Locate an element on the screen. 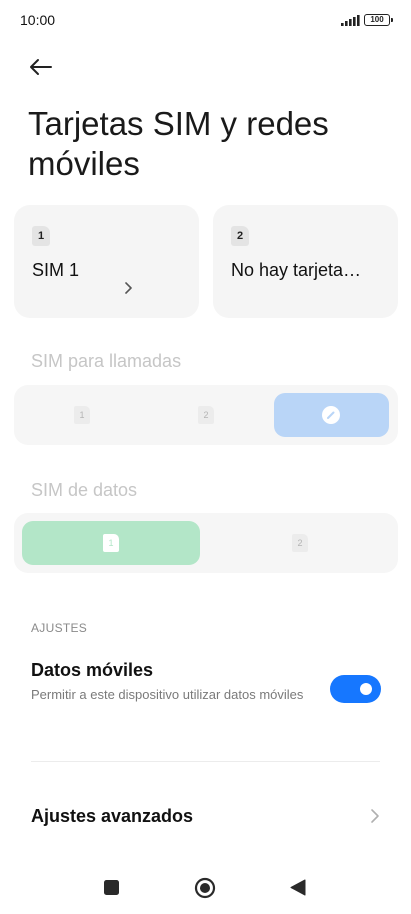  status-time: 10:00 is located at coordinates (38, 20).